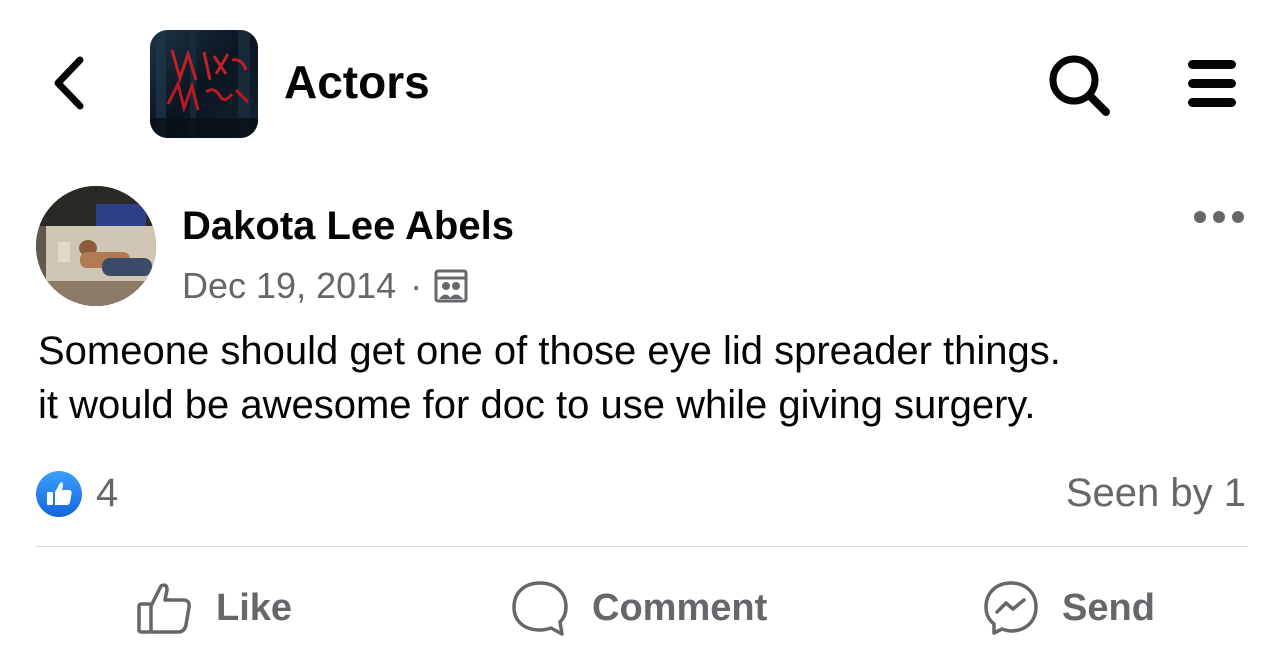 The height and width of the screenshot is (668, 1284). Describe the element at coordinates (164, 608) in the screenshot. I see `thumbs-up-icon` at that location.